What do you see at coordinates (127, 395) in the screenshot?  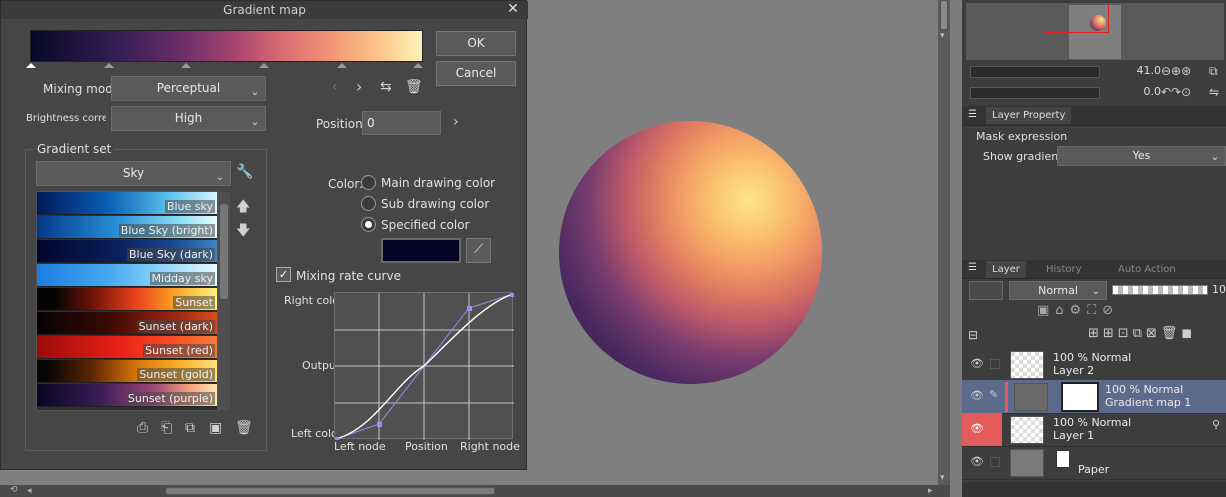 I see `swatch-item: Sunset (purple)` at bounding box center [127, 395].